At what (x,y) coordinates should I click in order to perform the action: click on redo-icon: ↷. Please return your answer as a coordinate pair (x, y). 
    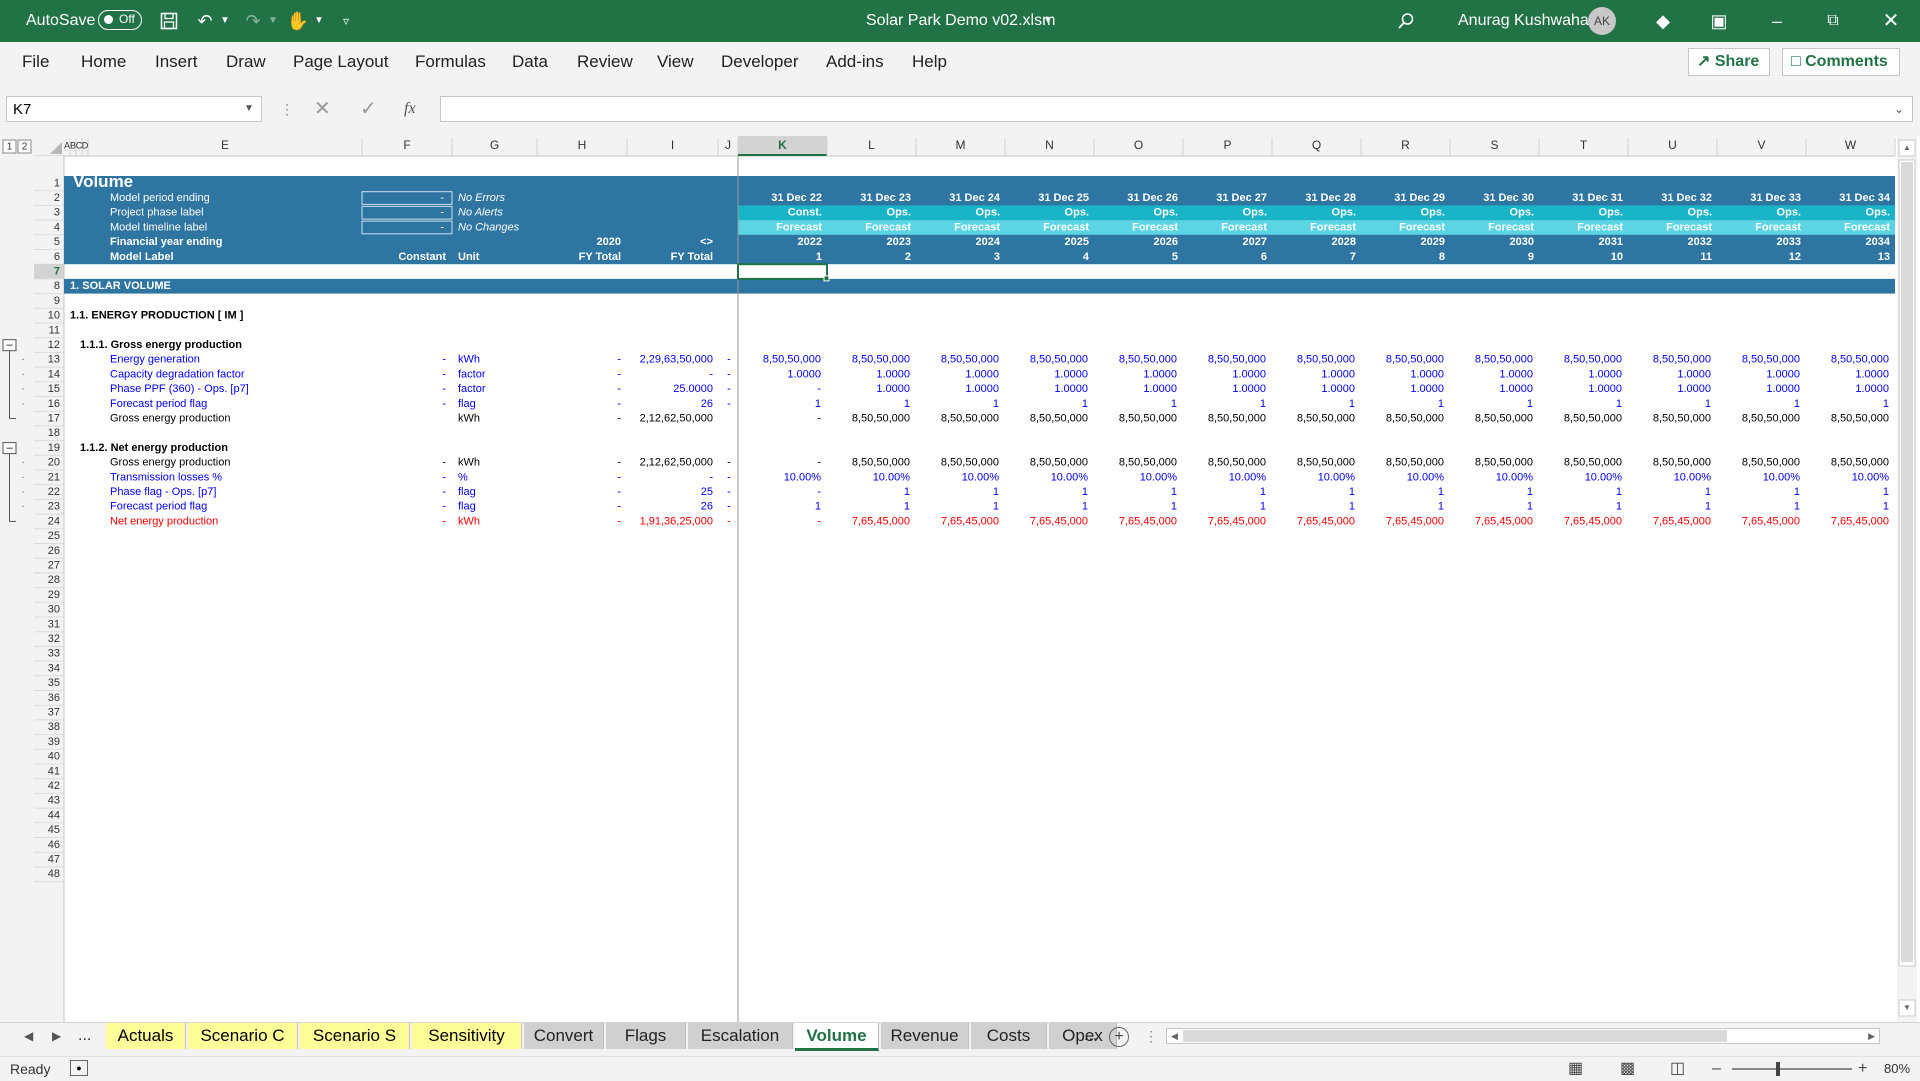
    Looking at the image, I should click on (253, 21).